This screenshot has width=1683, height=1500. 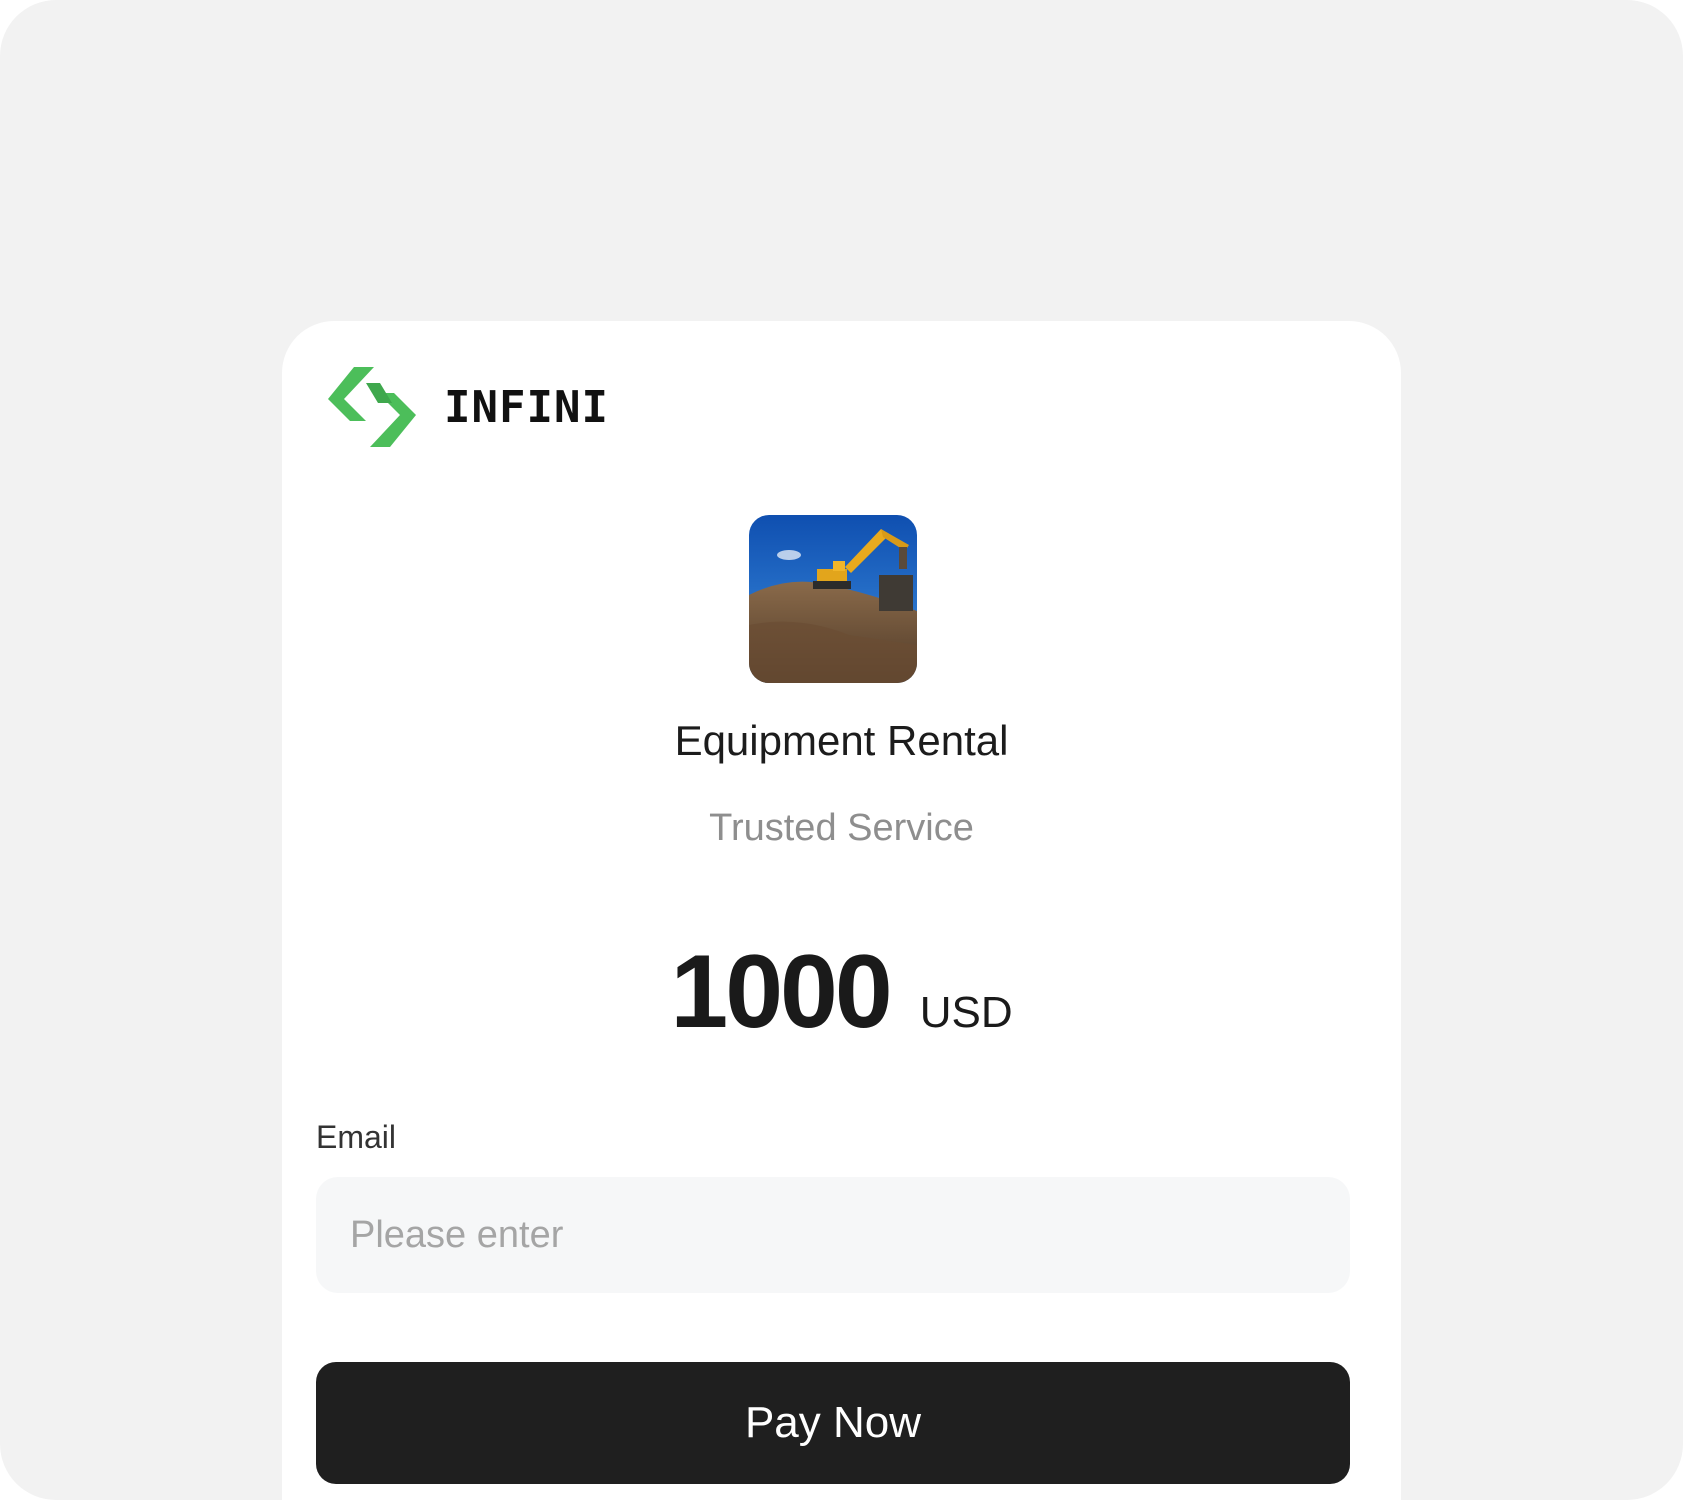 What do you see at coordinates (356, 1137) in the screenshot?
I see `email-label: Email` at bounding box center [356, 1137].